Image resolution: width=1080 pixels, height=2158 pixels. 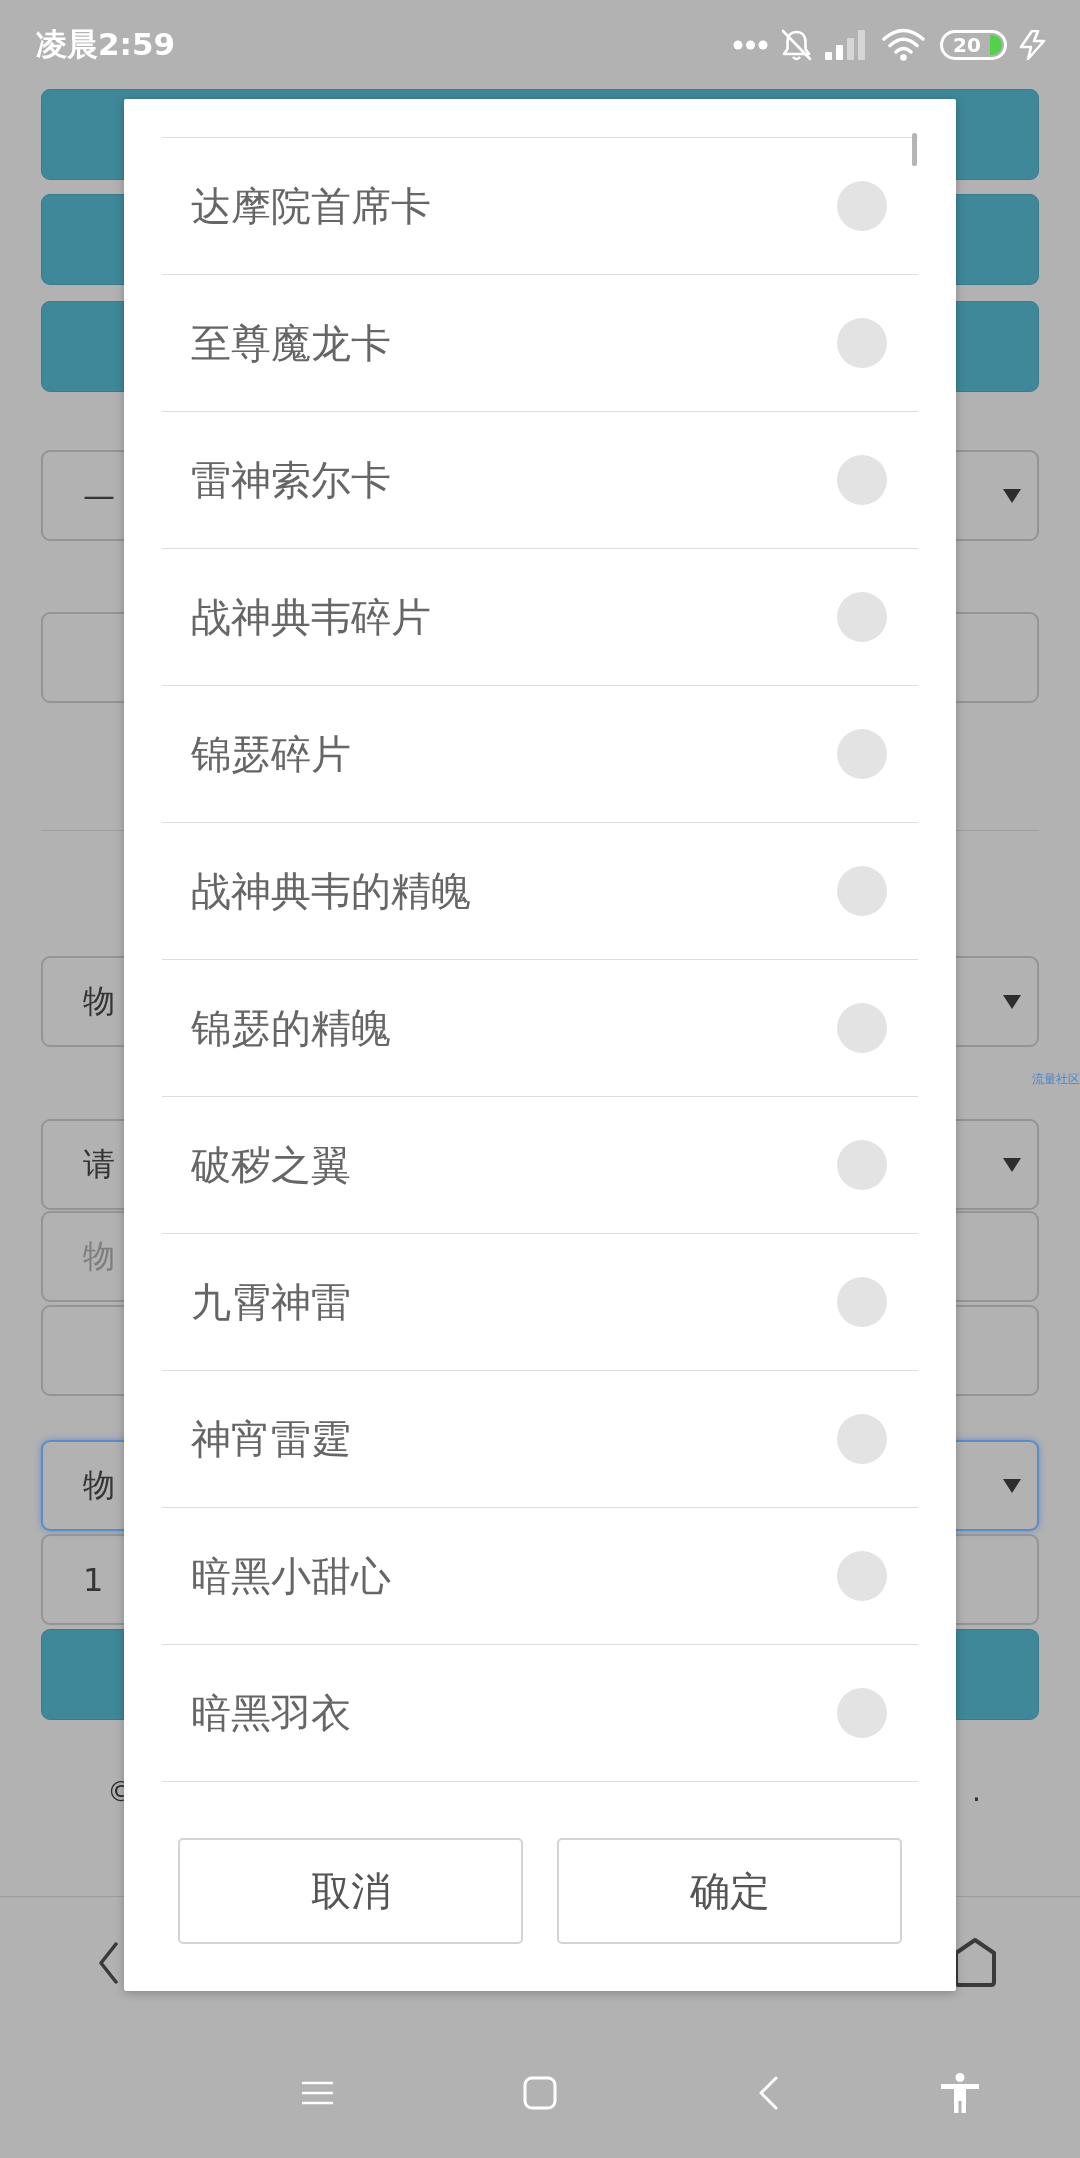 I want to click on status-time: 凌晨2:59, so click(x=106, y=44).